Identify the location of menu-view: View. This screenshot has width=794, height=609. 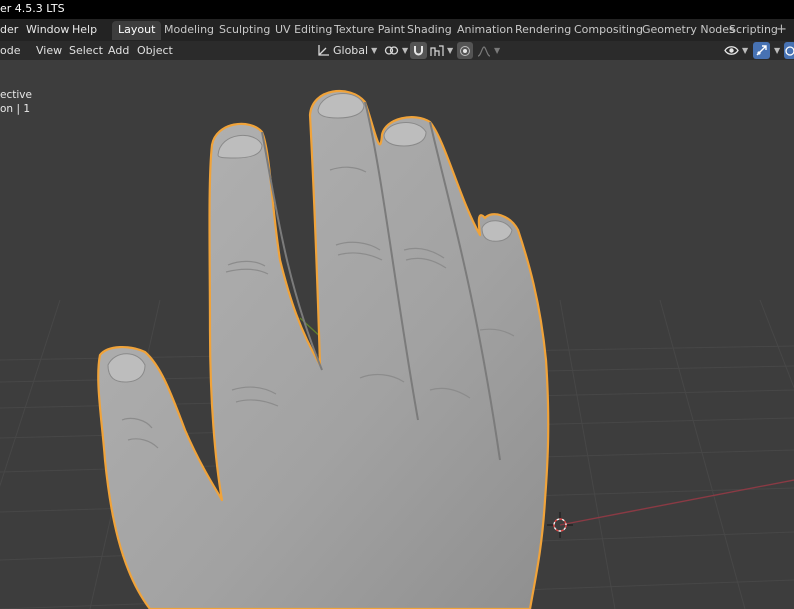
(49, 50).